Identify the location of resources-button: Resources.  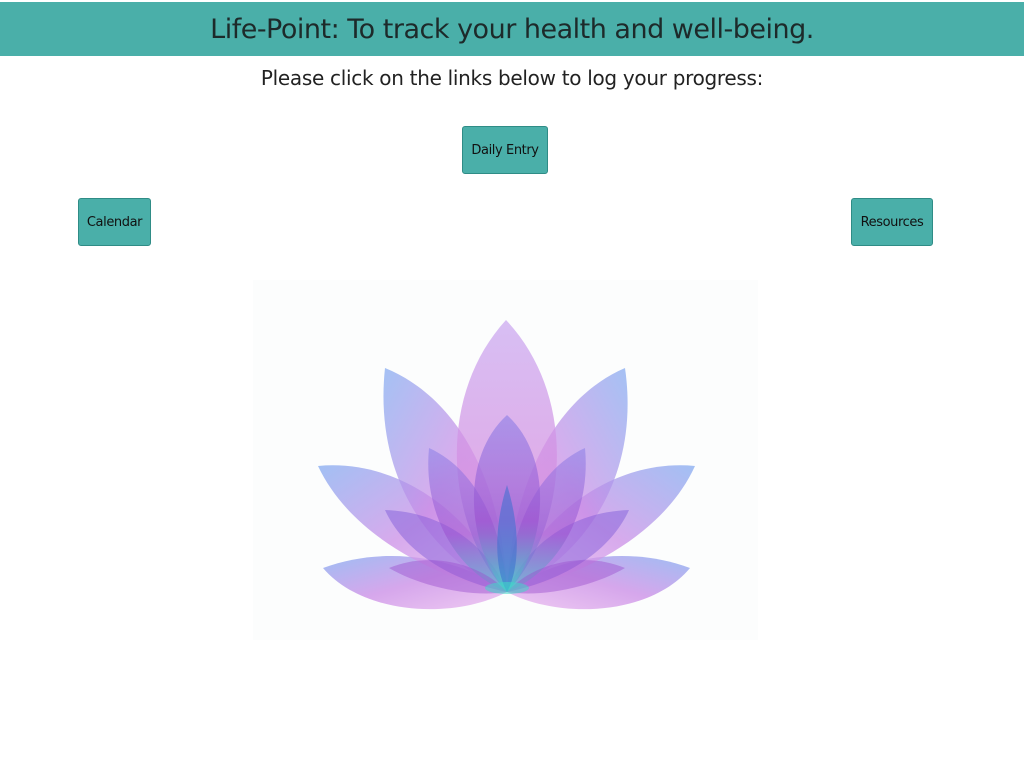
(892, 222).